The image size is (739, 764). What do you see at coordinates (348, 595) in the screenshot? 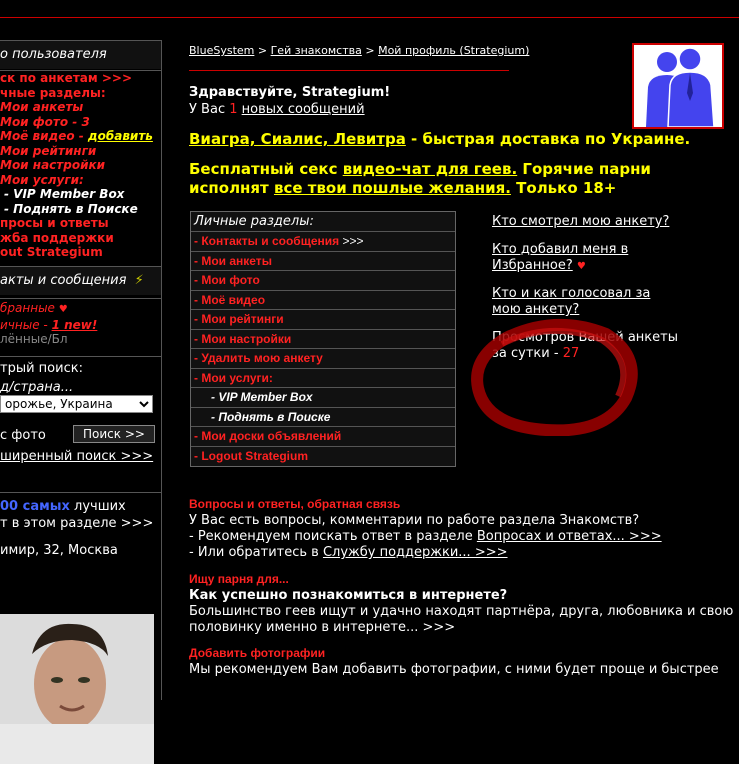
I see `find-section-subtitle: Как успешно познакомиться в интернете?` at bounding box center [348, 595].